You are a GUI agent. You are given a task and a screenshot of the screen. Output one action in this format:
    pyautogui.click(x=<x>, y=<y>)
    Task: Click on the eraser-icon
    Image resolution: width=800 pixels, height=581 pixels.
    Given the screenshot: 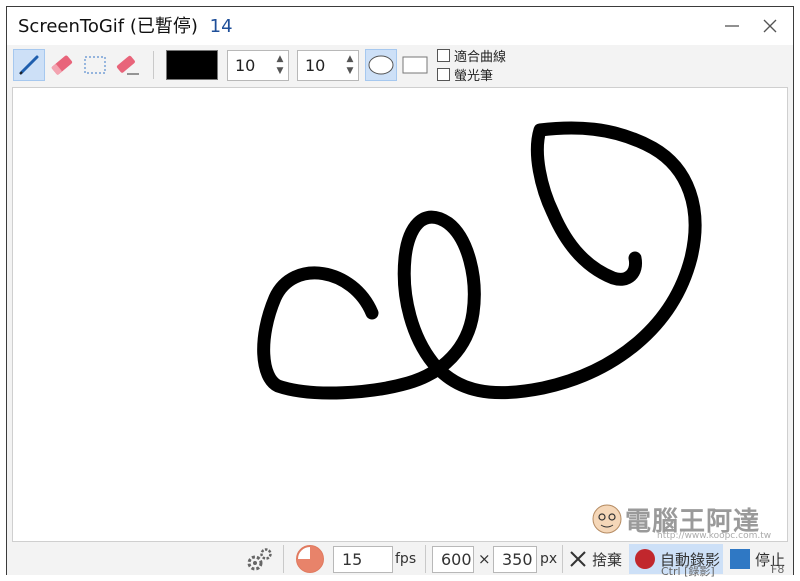 What is the action you would take?
    pyautogui.click(x=62, y=65)
    